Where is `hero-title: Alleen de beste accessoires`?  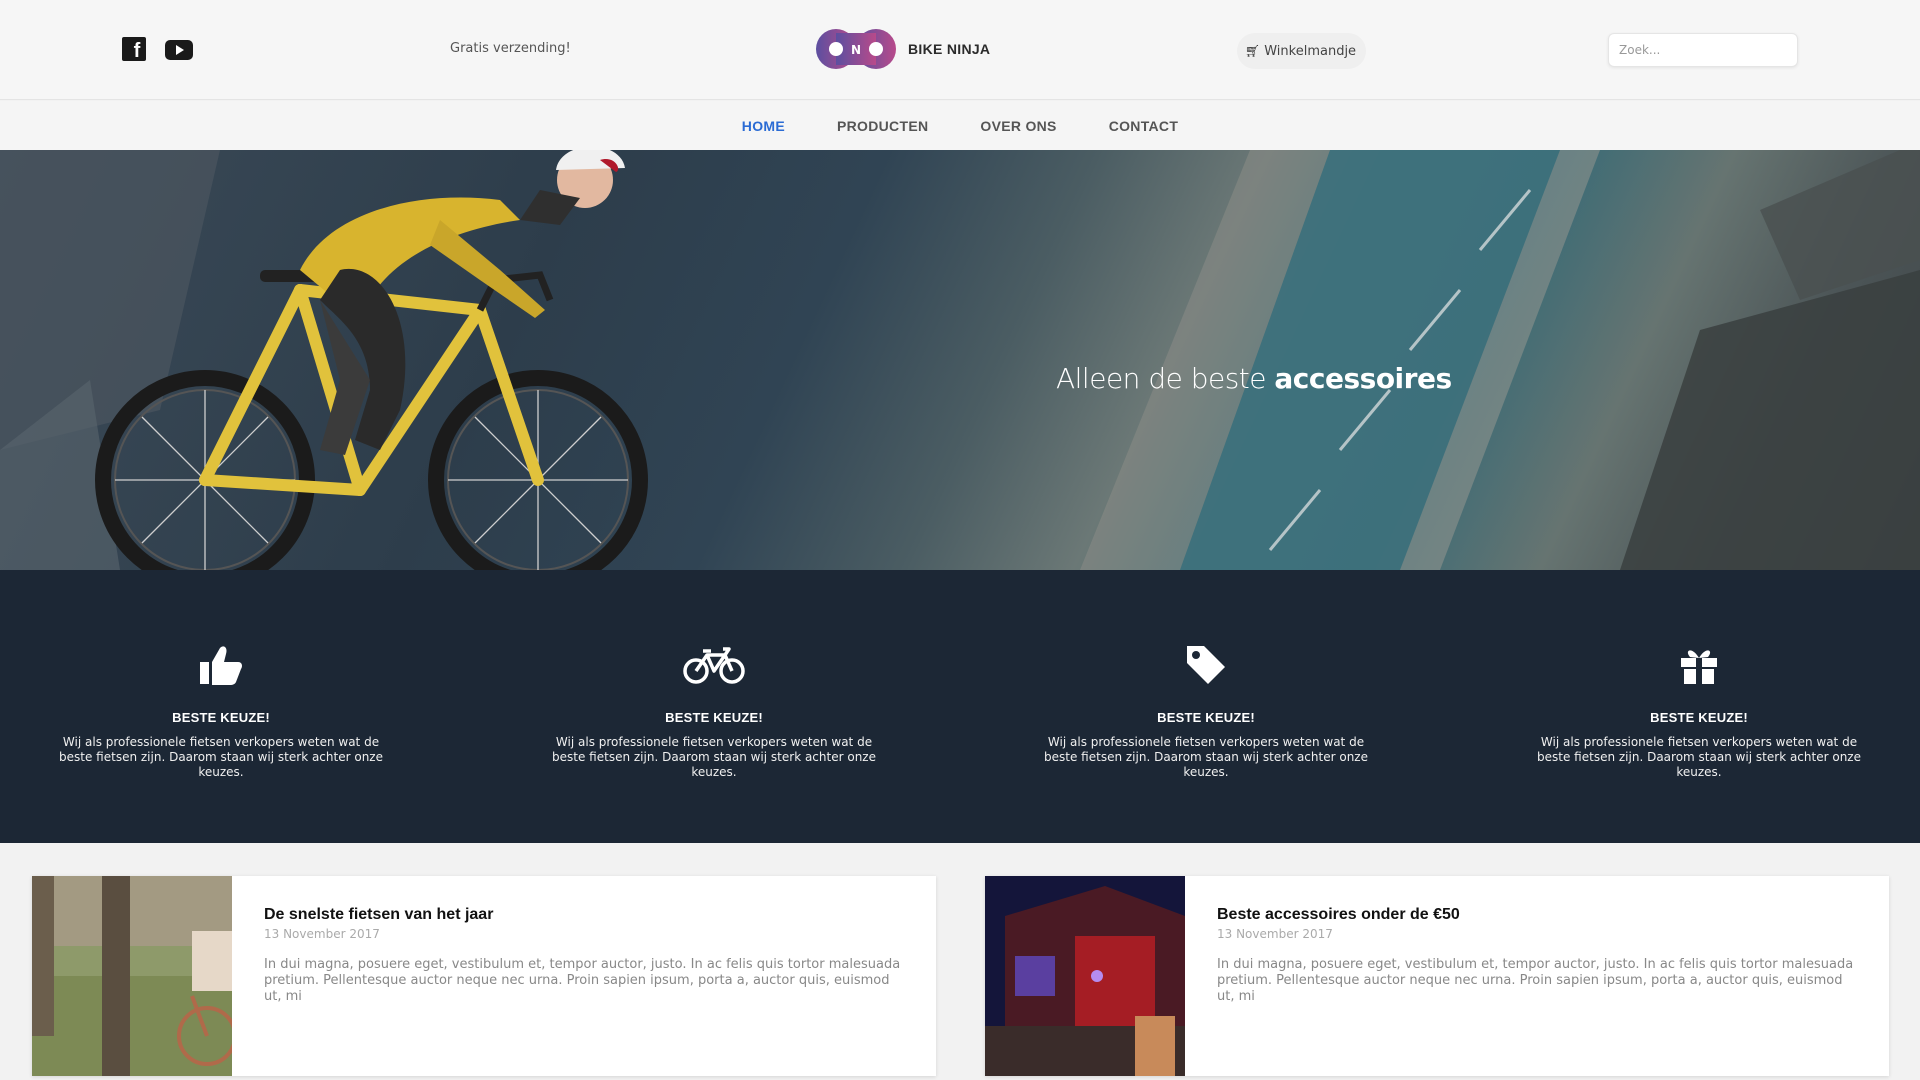
hero-title: Alleen de beste accessoires is located at coordinates (1254, 378).